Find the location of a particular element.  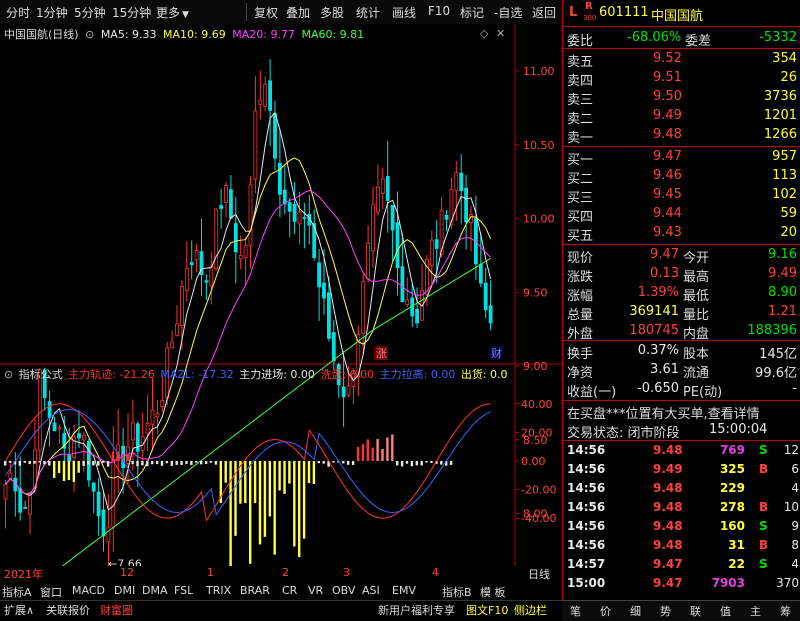

expand-tab: 扩展∧ is located at coordinates (19, 610).